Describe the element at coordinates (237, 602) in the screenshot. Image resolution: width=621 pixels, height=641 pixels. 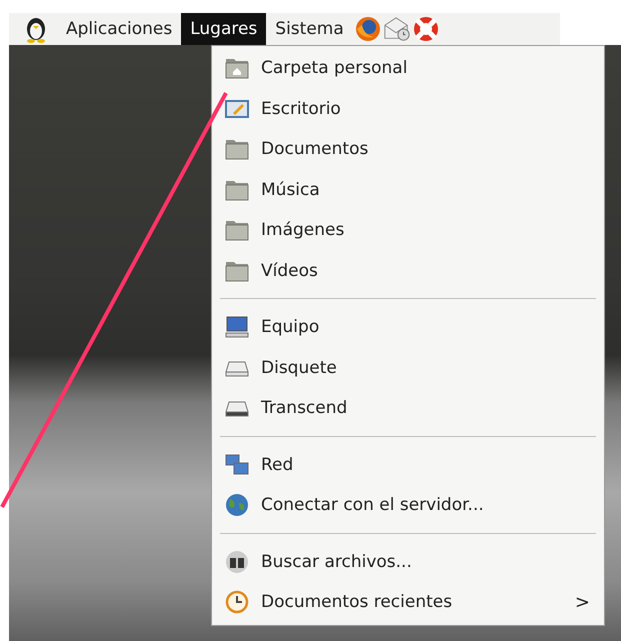
I see `clock-icon` at that location.